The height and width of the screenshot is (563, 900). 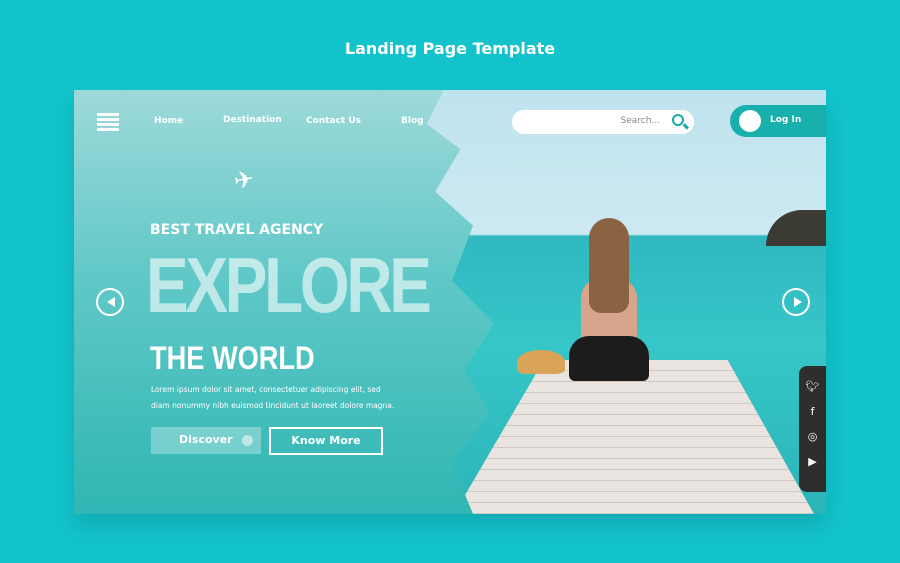 What do you see at coordinates (678, 120) in the screenshot?
I see `search-icon` at bounding box center [678, 120].